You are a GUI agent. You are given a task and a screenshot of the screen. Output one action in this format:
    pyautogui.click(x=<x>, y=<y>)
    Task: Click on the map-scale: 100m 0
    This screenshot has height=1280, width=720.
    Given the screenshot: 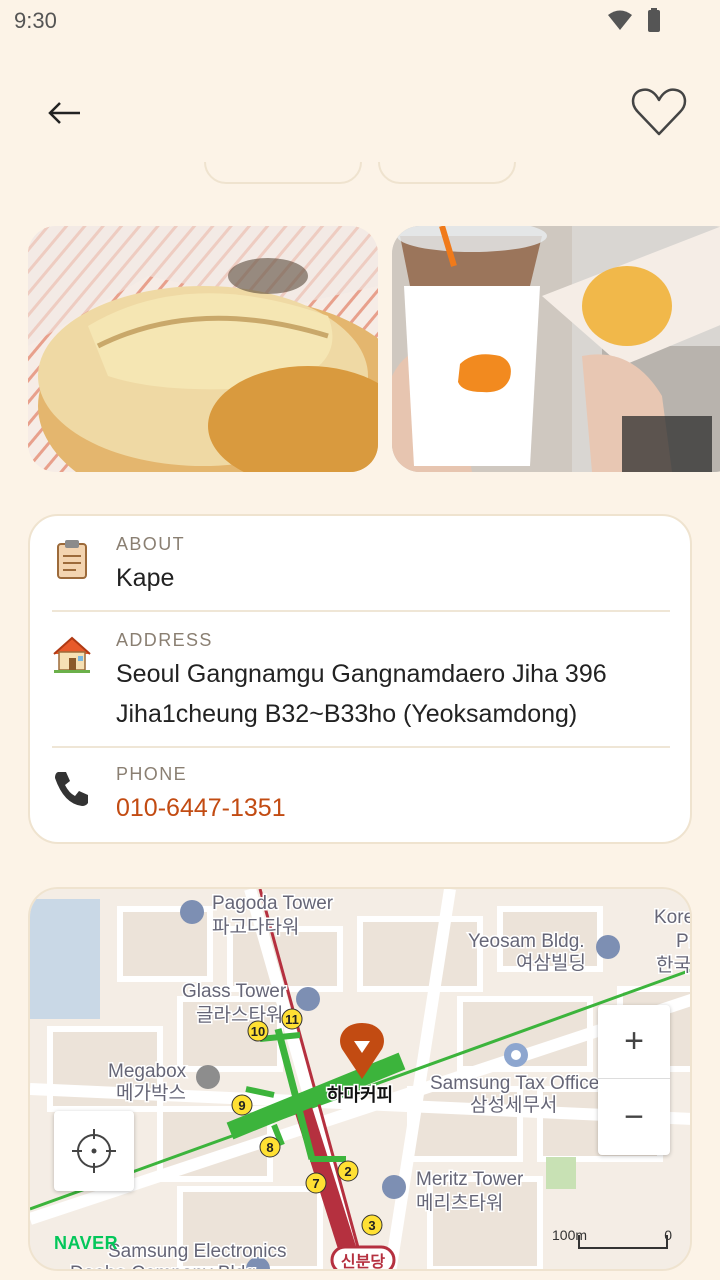 What is the action you would take?
    pyautogui.click(x=612, y=1239)
    